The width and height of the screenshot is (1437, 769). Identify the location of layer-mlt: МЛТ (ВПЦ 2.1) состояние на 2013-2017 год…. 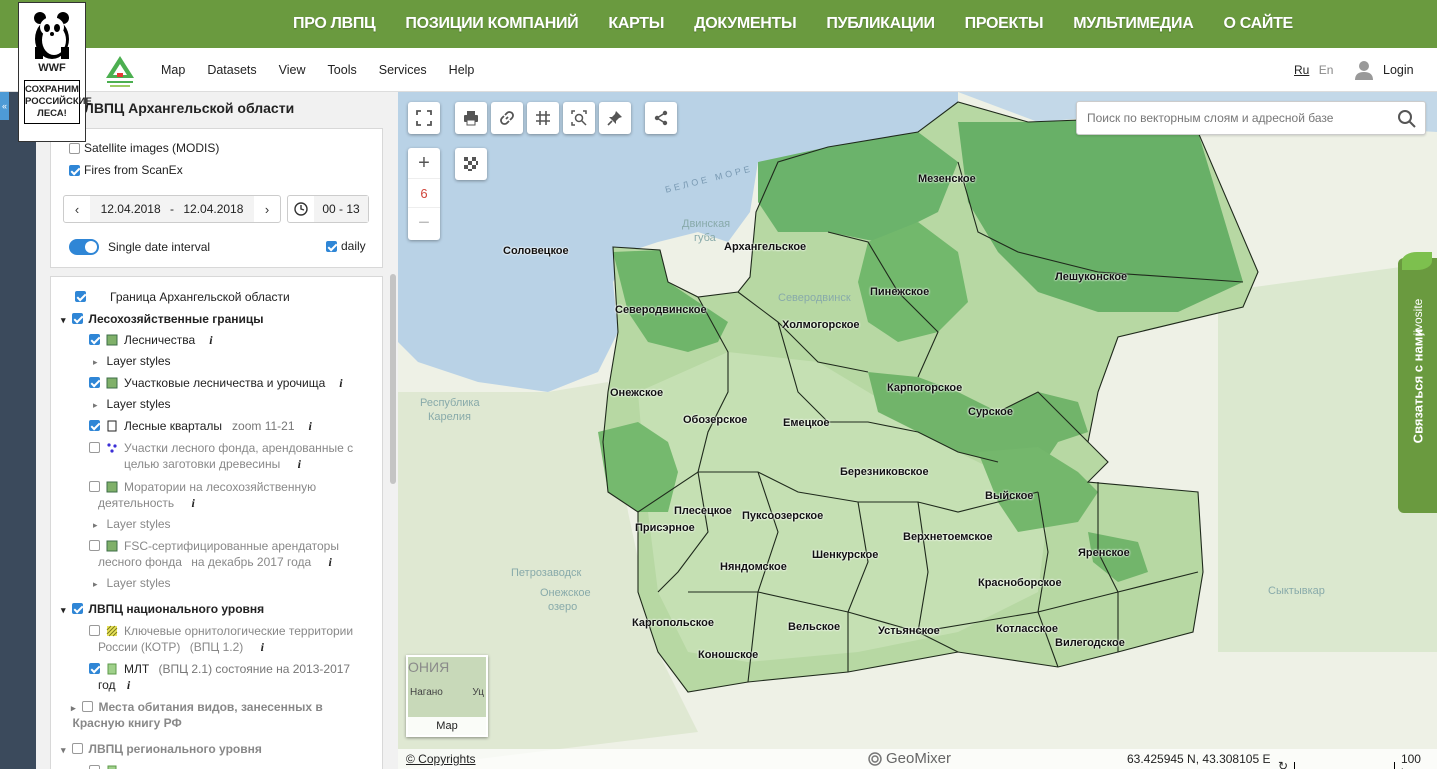
(219, 677).